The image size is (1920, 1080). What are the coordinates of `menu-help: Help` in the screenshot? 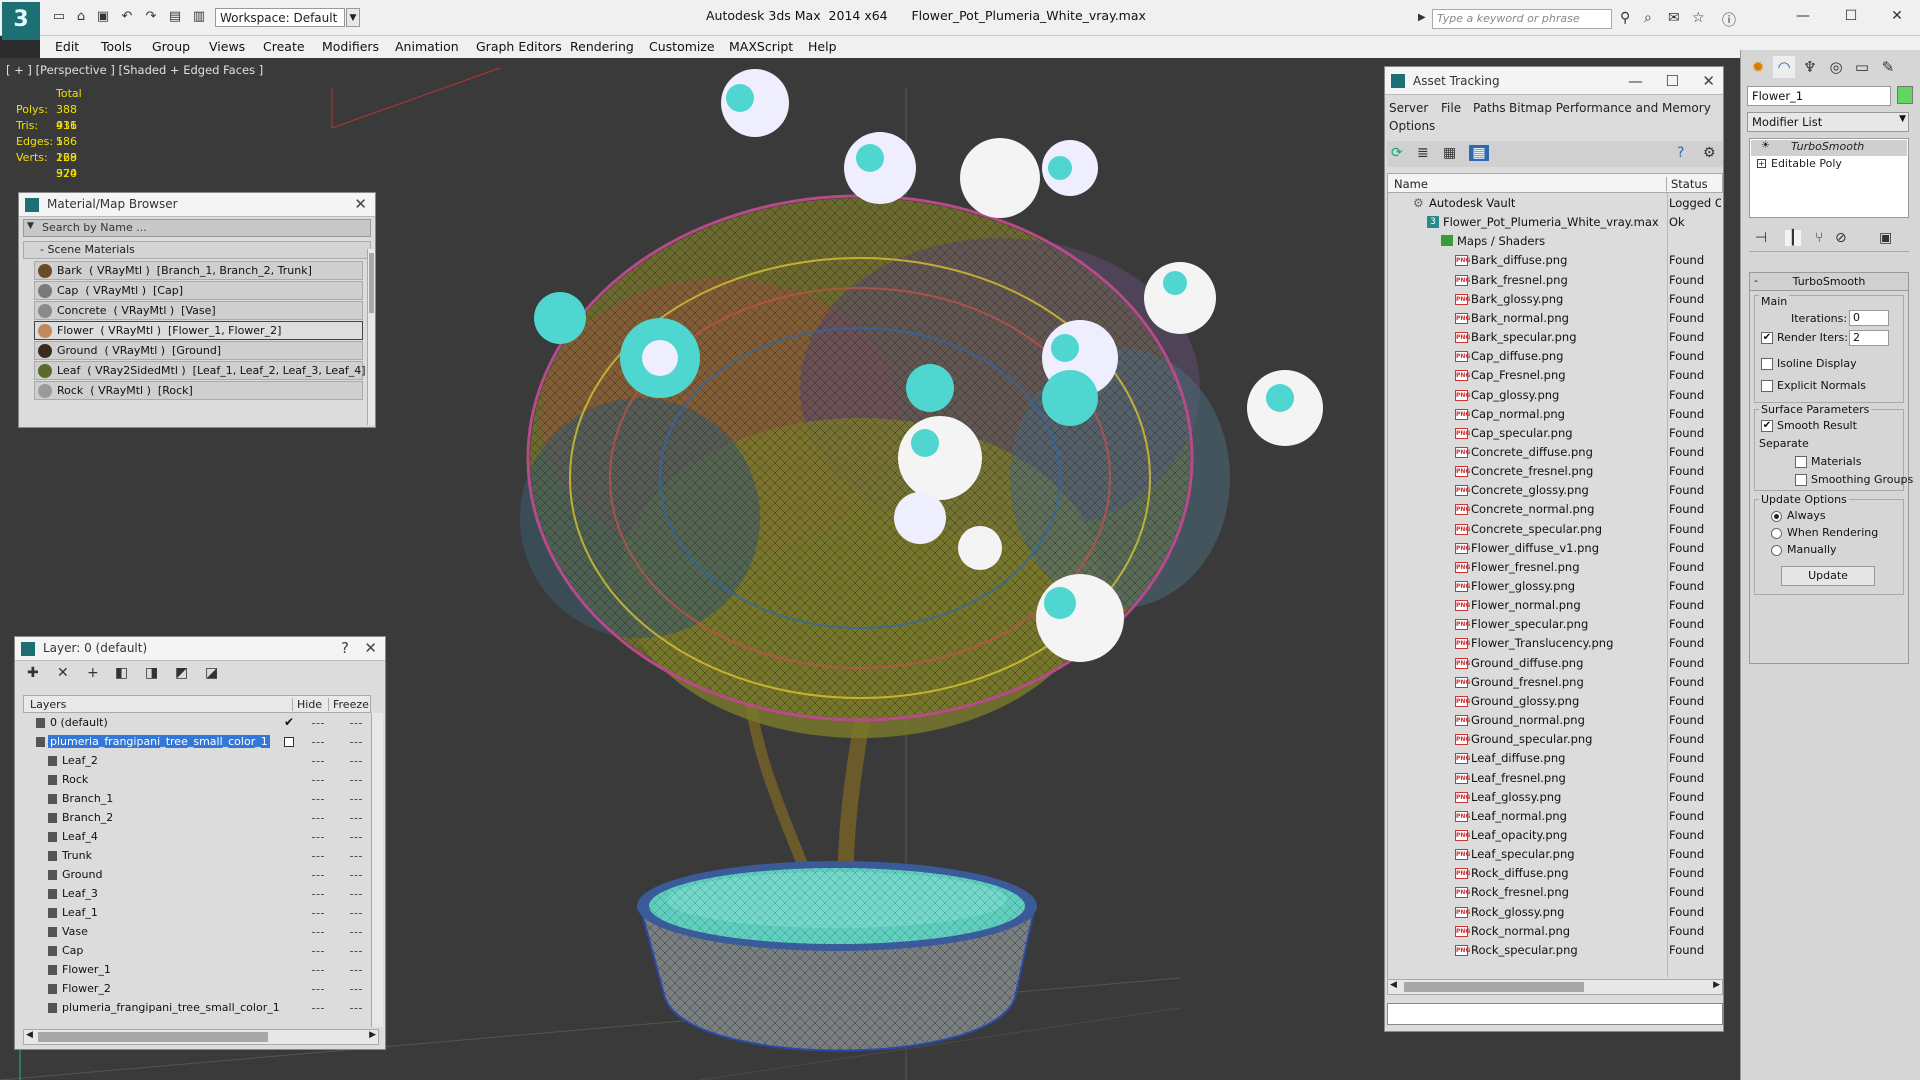 It's located at (822, 46).